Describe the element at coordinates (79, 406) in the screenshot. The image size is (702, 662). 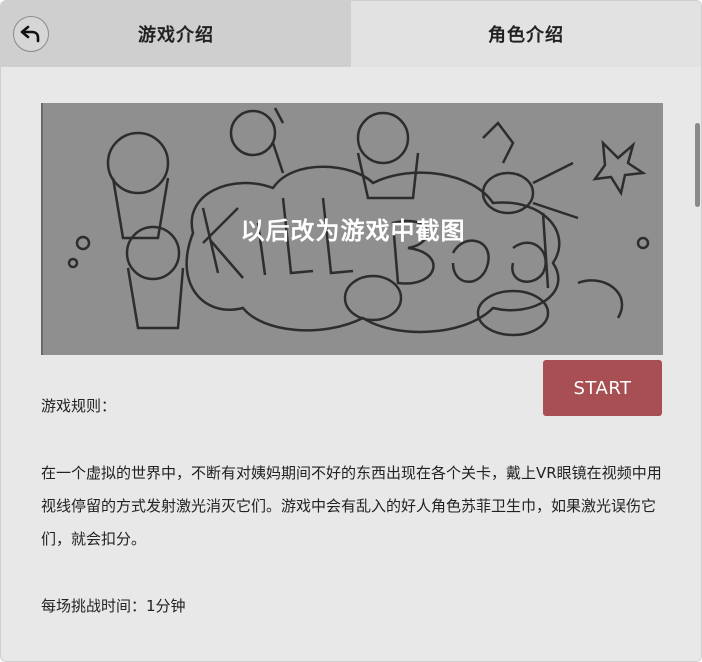
I see `rules-title: 游戏规则：` at that location.